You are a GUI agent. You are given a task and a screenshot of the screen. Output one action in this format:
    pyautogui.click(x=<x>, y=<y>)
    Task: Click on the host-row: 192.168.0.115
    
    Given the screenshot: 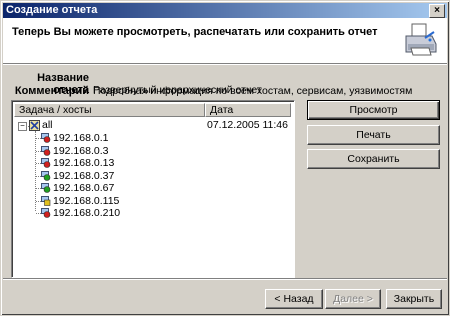 What is the action you would take?
    pyautogui.click(x=86, y=201)
    